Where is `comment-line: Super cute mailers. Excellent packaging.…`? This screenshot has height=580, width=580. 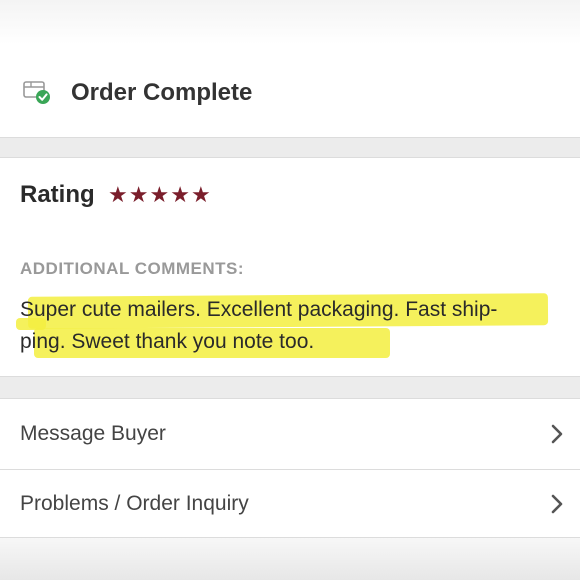
comment-line: Super cute mailers. Excellent packaging.… is located at coordinates (259, 309).